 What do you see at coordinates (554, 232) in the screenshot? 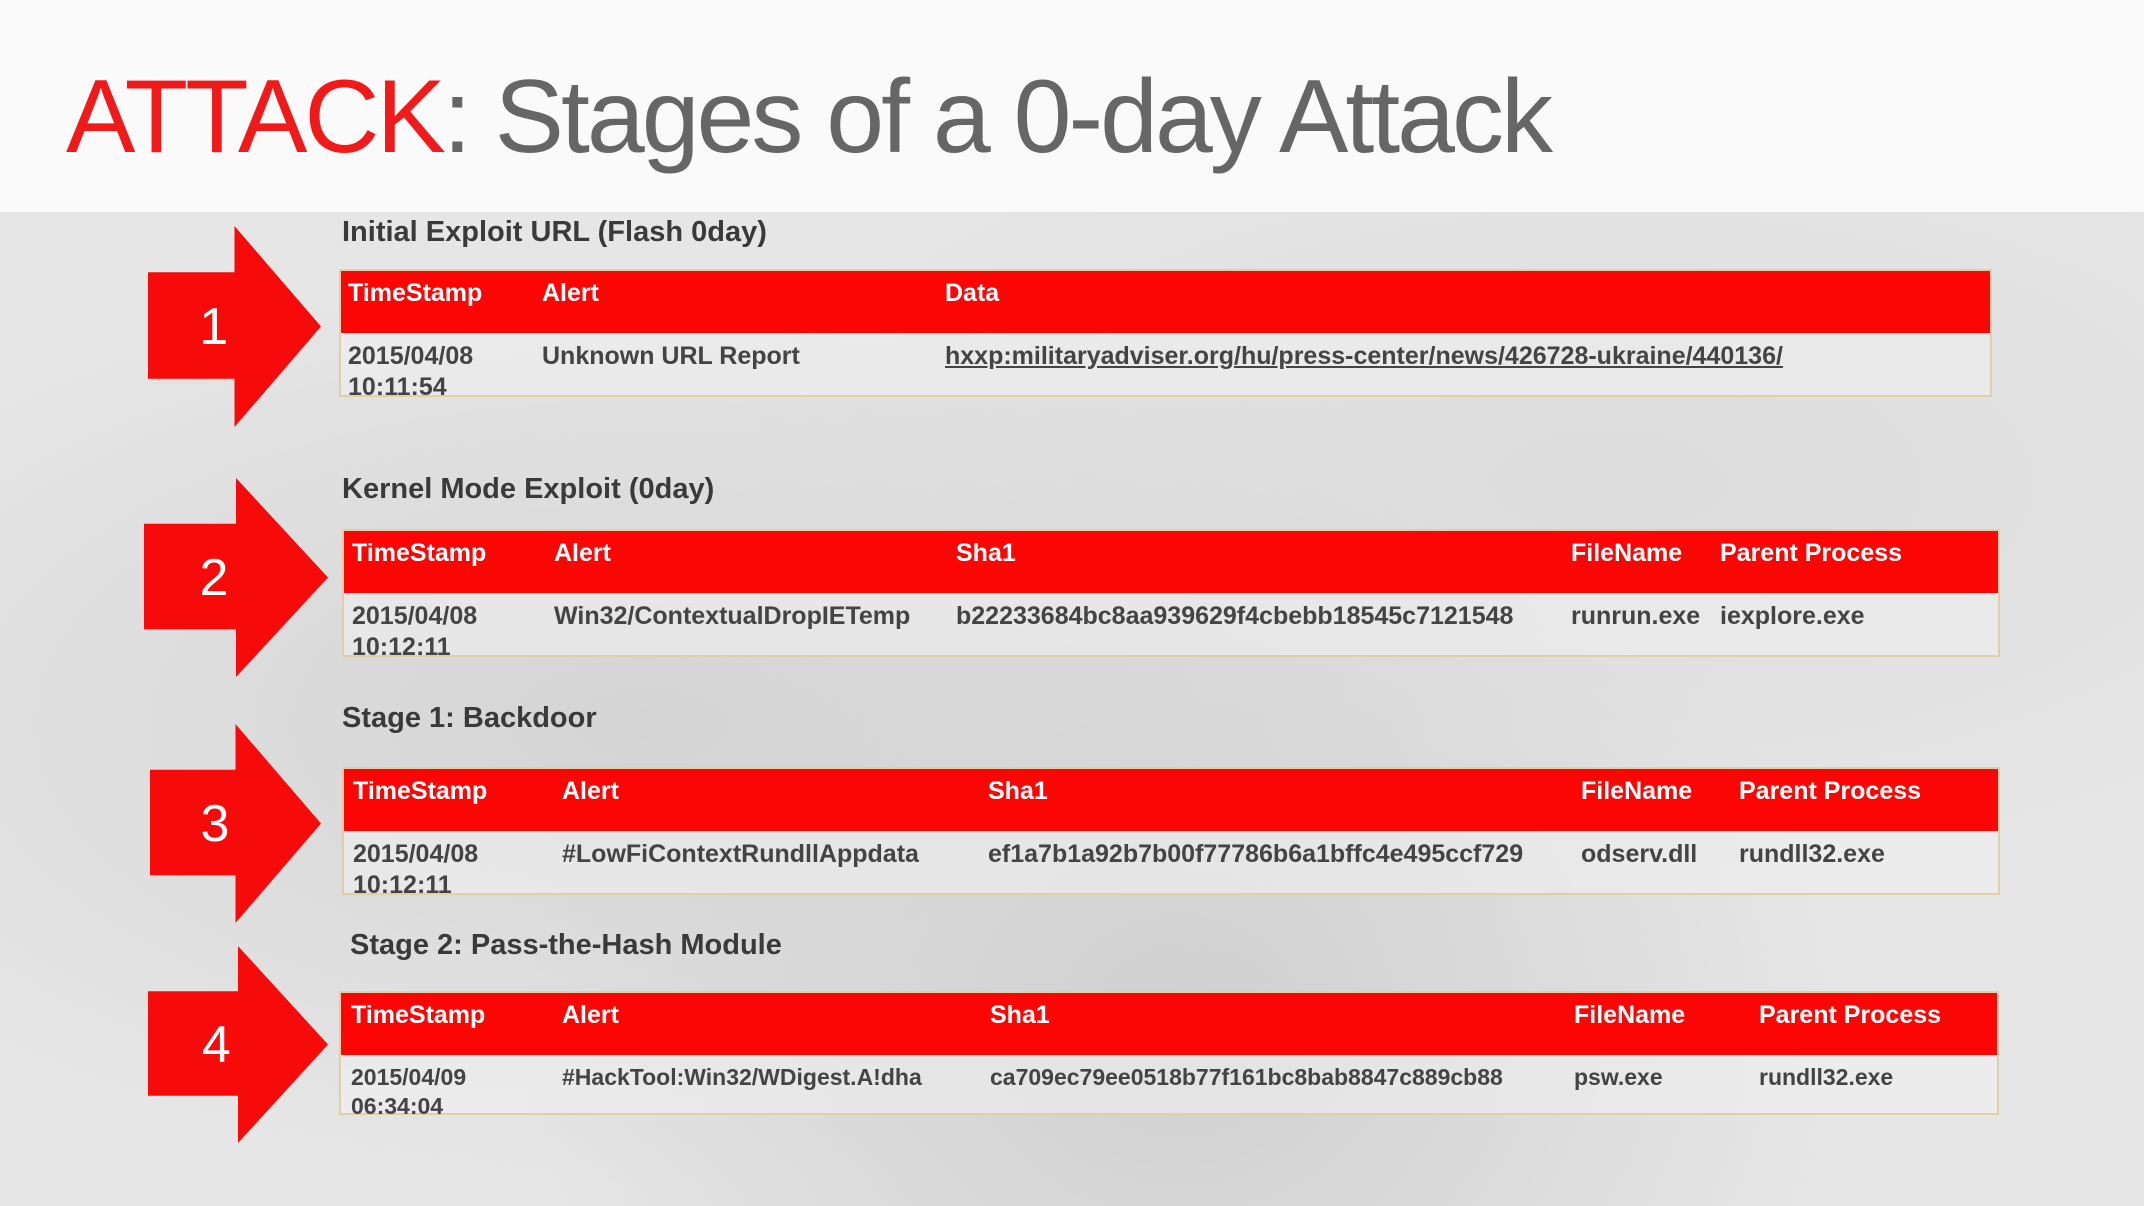
I see `stage-1-label: Initial Exploit URL (Flash 0day)` at bounding box center [554, 232].